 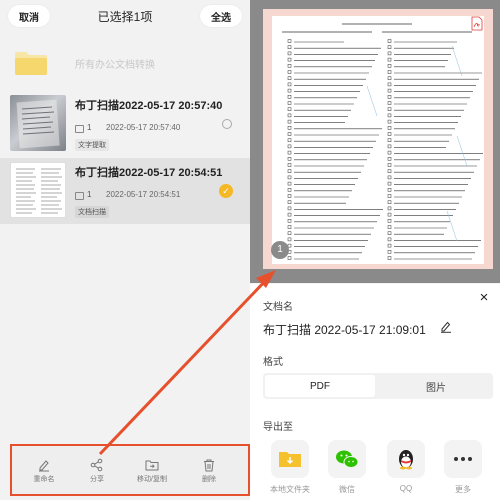 What do you see at coordinates (290, 489) in the screenshot?
I see `export-local-folder-label: 本地文件夹` at bounding box center [290, 489].